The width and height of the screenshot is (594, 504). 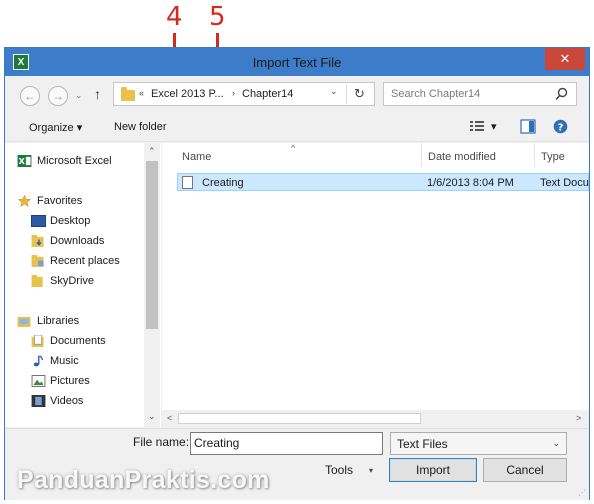 I want to click on help-icon: ?, so click(x=560, y=126).